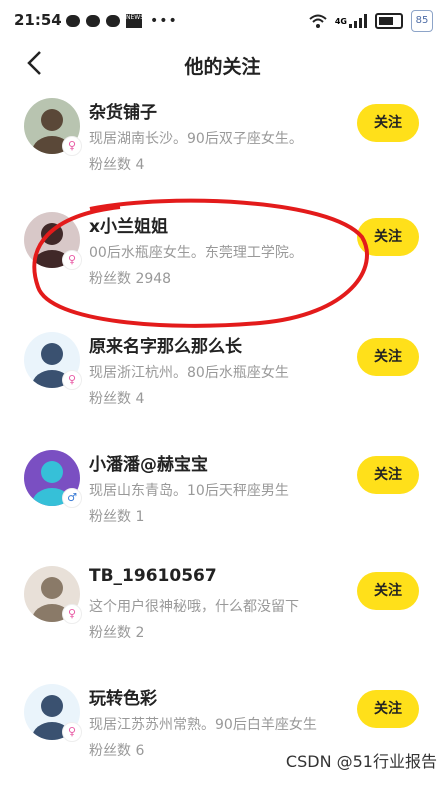 The image size is (445, 802). Describe the element at coordinates (189, 491) in the screenshot. I see `user-description: 现居山东青岛。10后天秤座男生` at that location.